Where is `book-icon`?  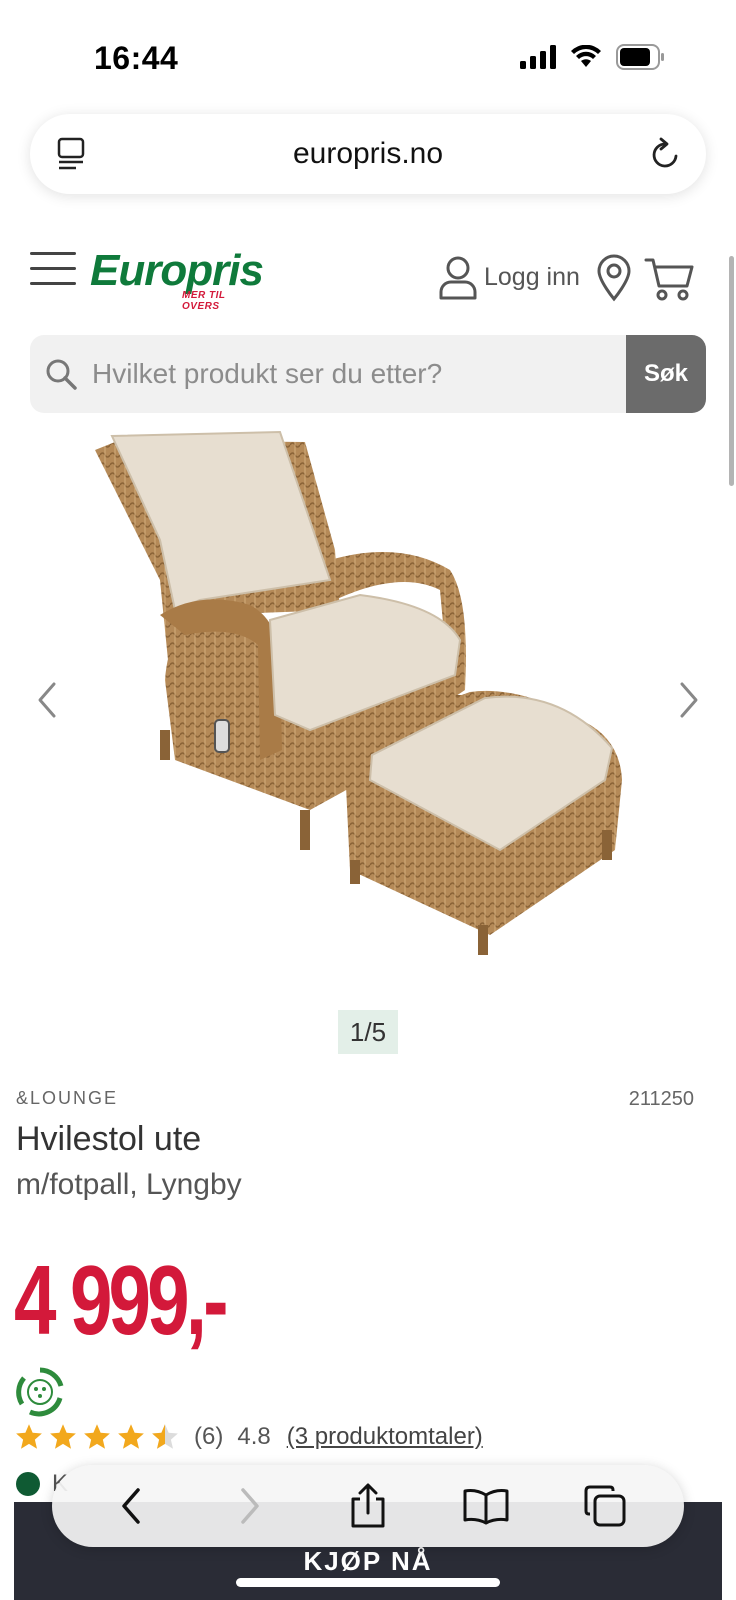 book-icon is located at coordinates (486, 1507).